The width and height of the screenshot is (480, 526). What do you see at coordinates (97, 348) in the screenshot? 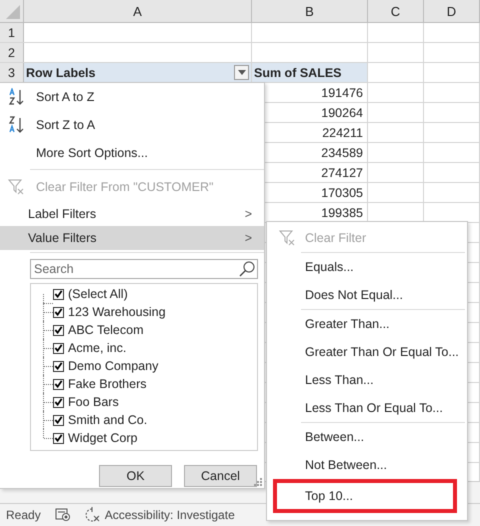
I see `checklist-label: Acme, inc.` at bounding box center [97, 348].